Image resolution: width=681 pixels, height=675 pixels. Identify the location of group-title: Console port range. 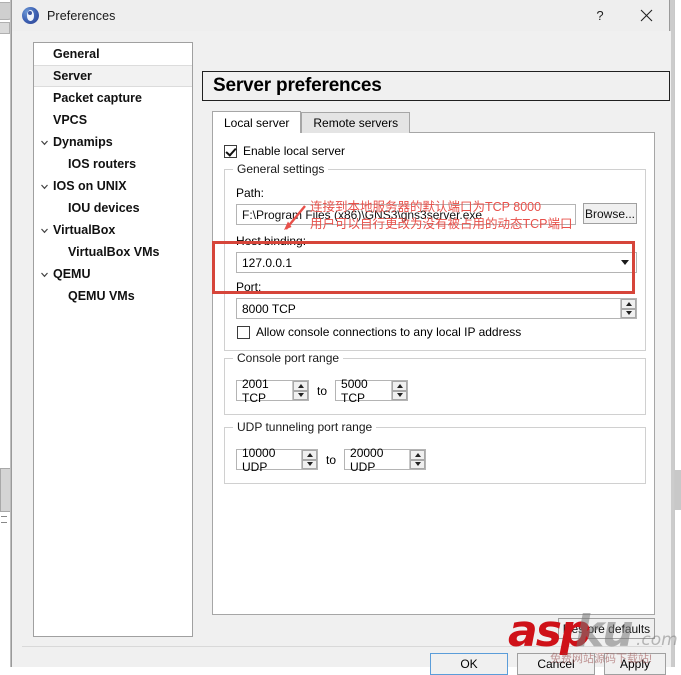
(288, 358).